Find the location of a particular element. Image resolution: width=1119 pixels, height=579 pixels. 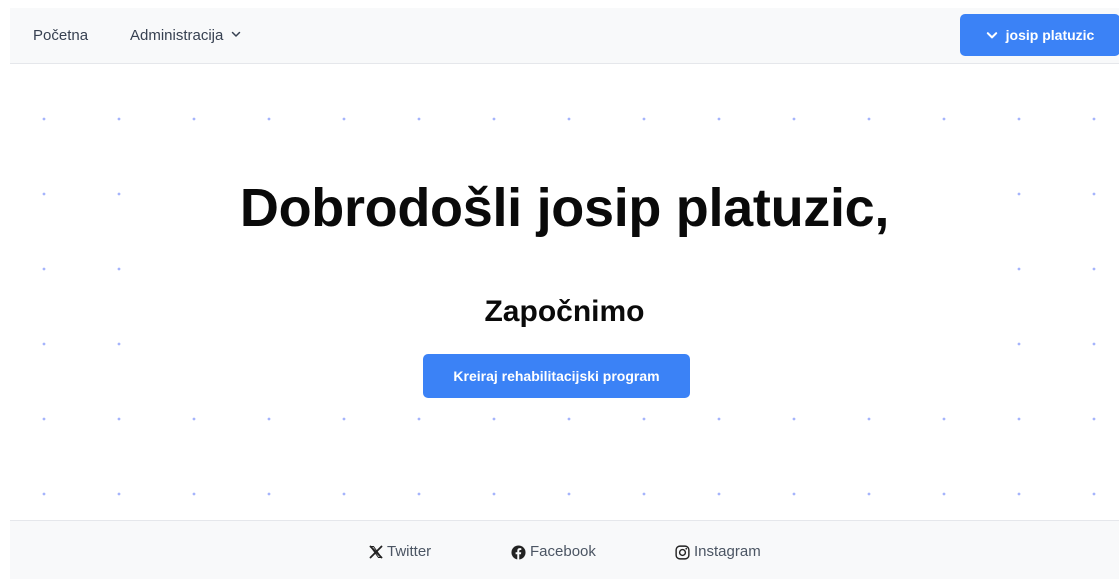

navbar: Početna Administracija josip platuzic is located at coordinates (564, 36).